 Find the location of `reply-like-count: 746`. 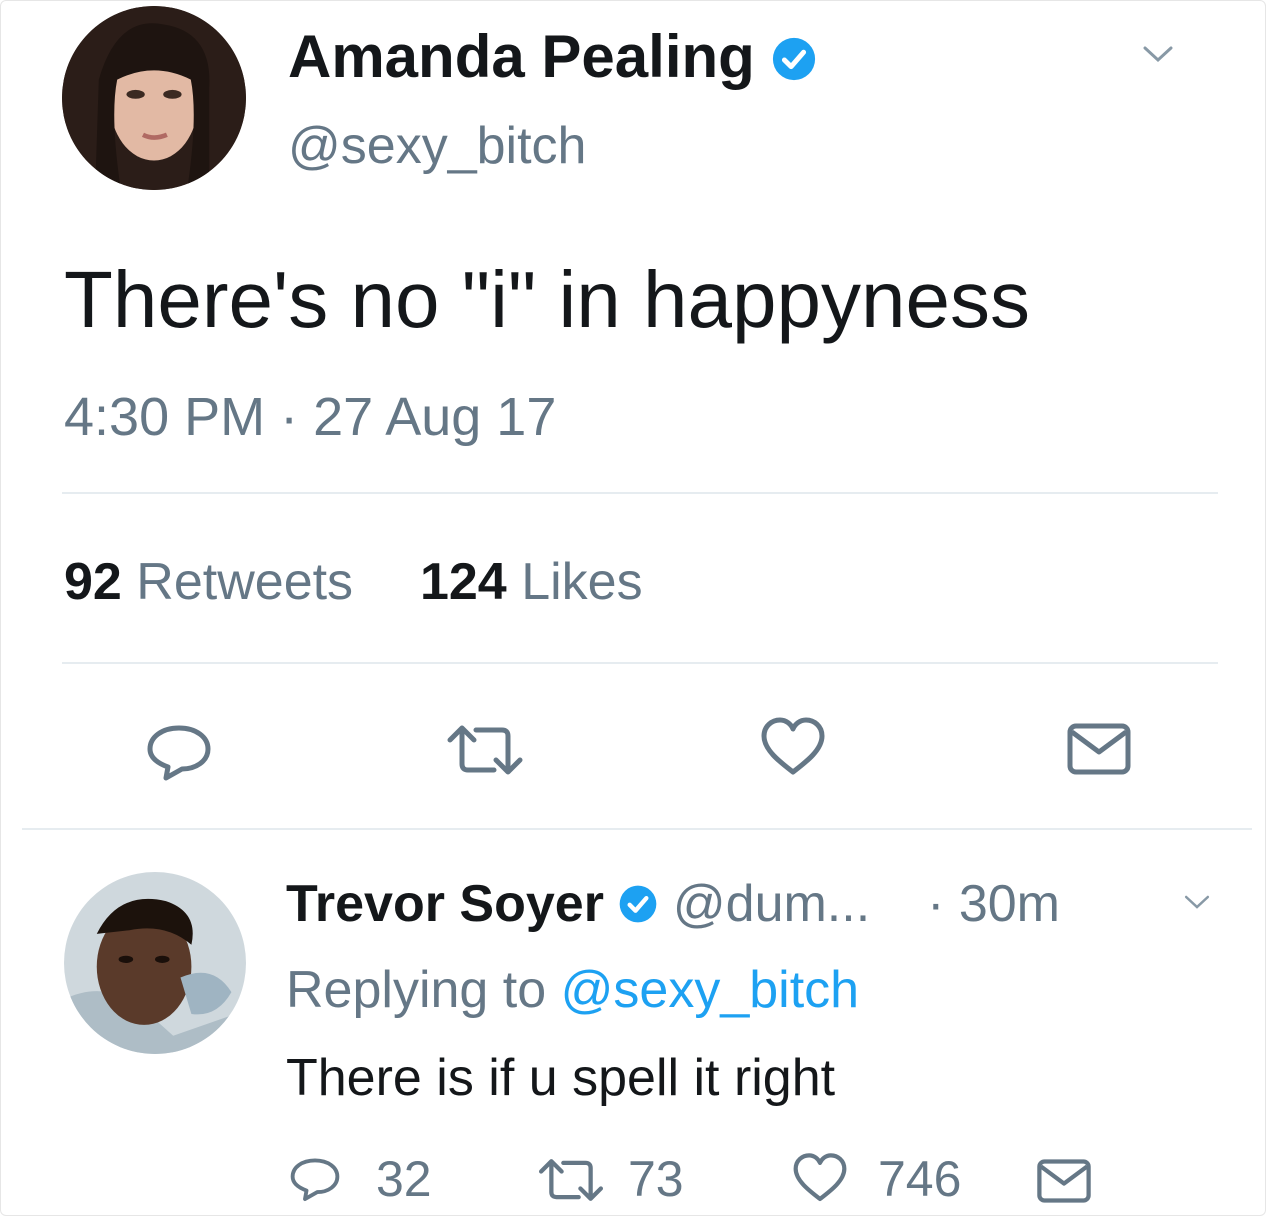

reply-like-count: 746 is located at coordinates (920, 1179).